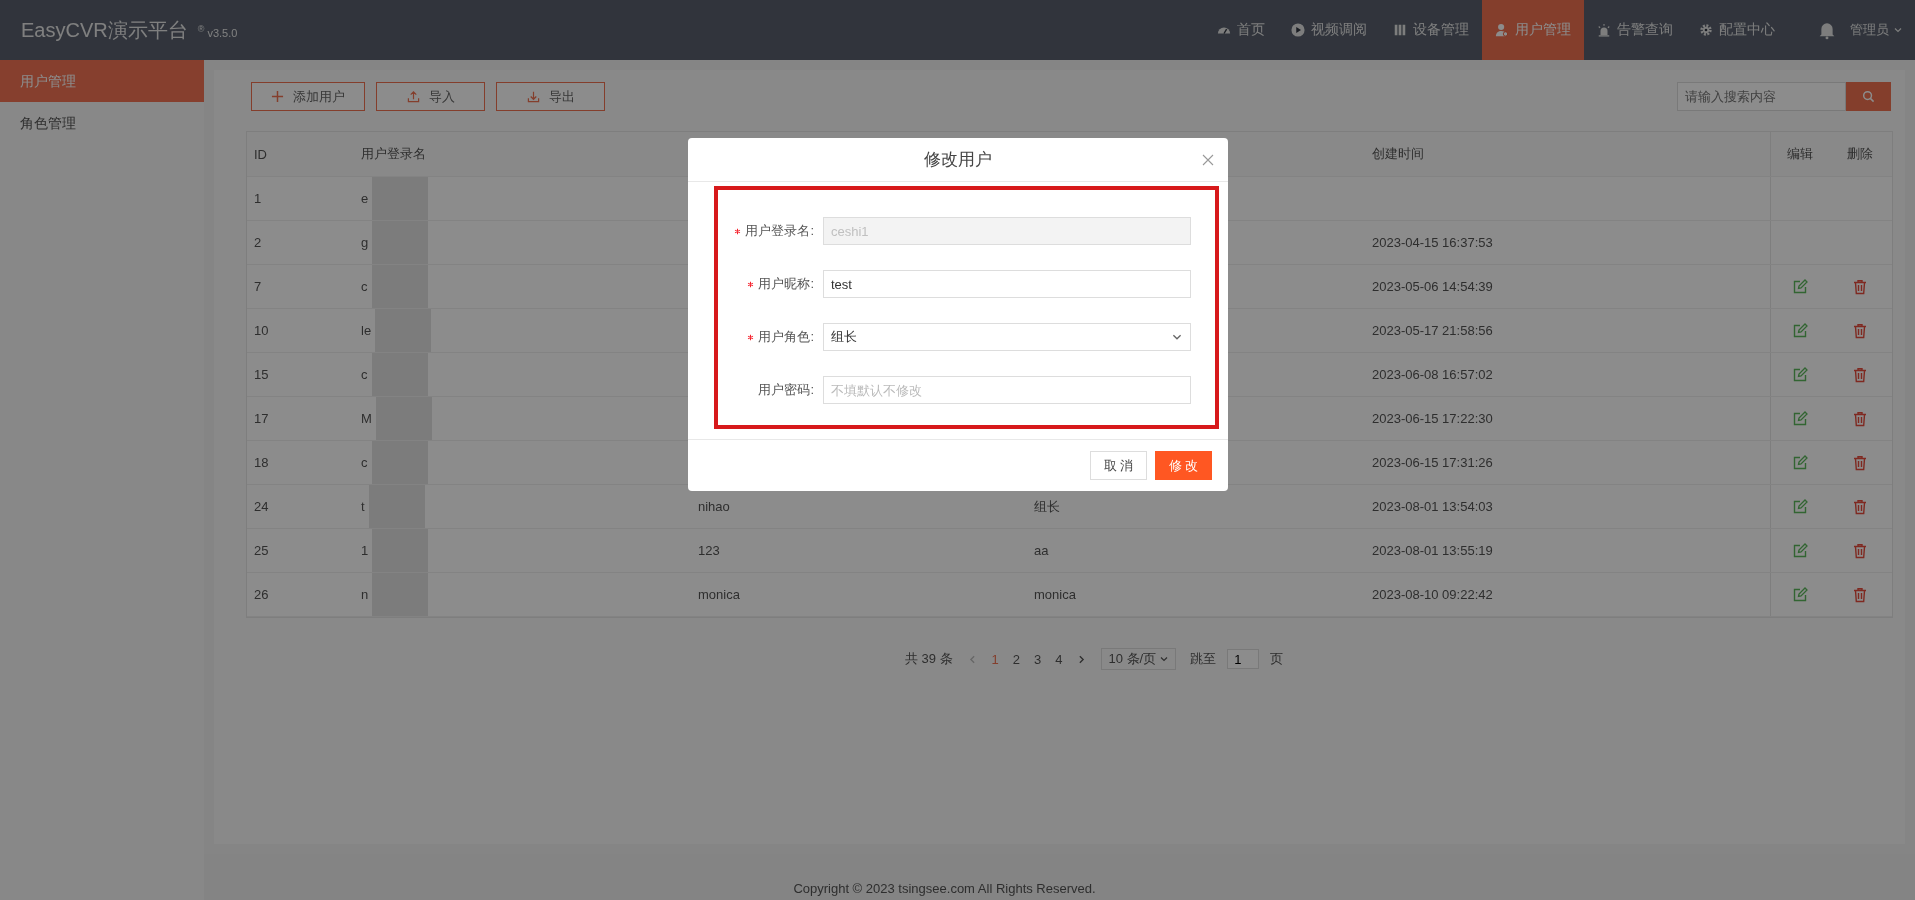  Describe the element at coordinates (413, 96) in the screenshot. I see `upload-icon` at that location.